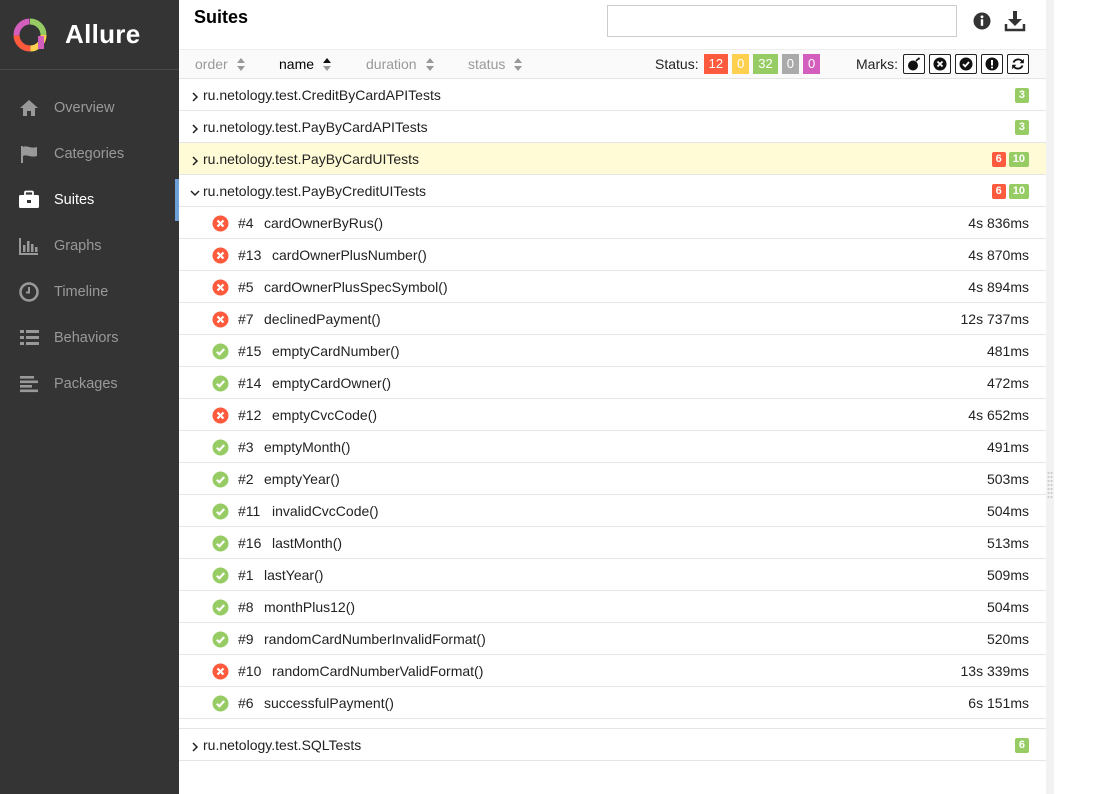 The width and height of the screenshot is (1105, 794). I want to click on test-duration: 503ms, so click(1007, 479).